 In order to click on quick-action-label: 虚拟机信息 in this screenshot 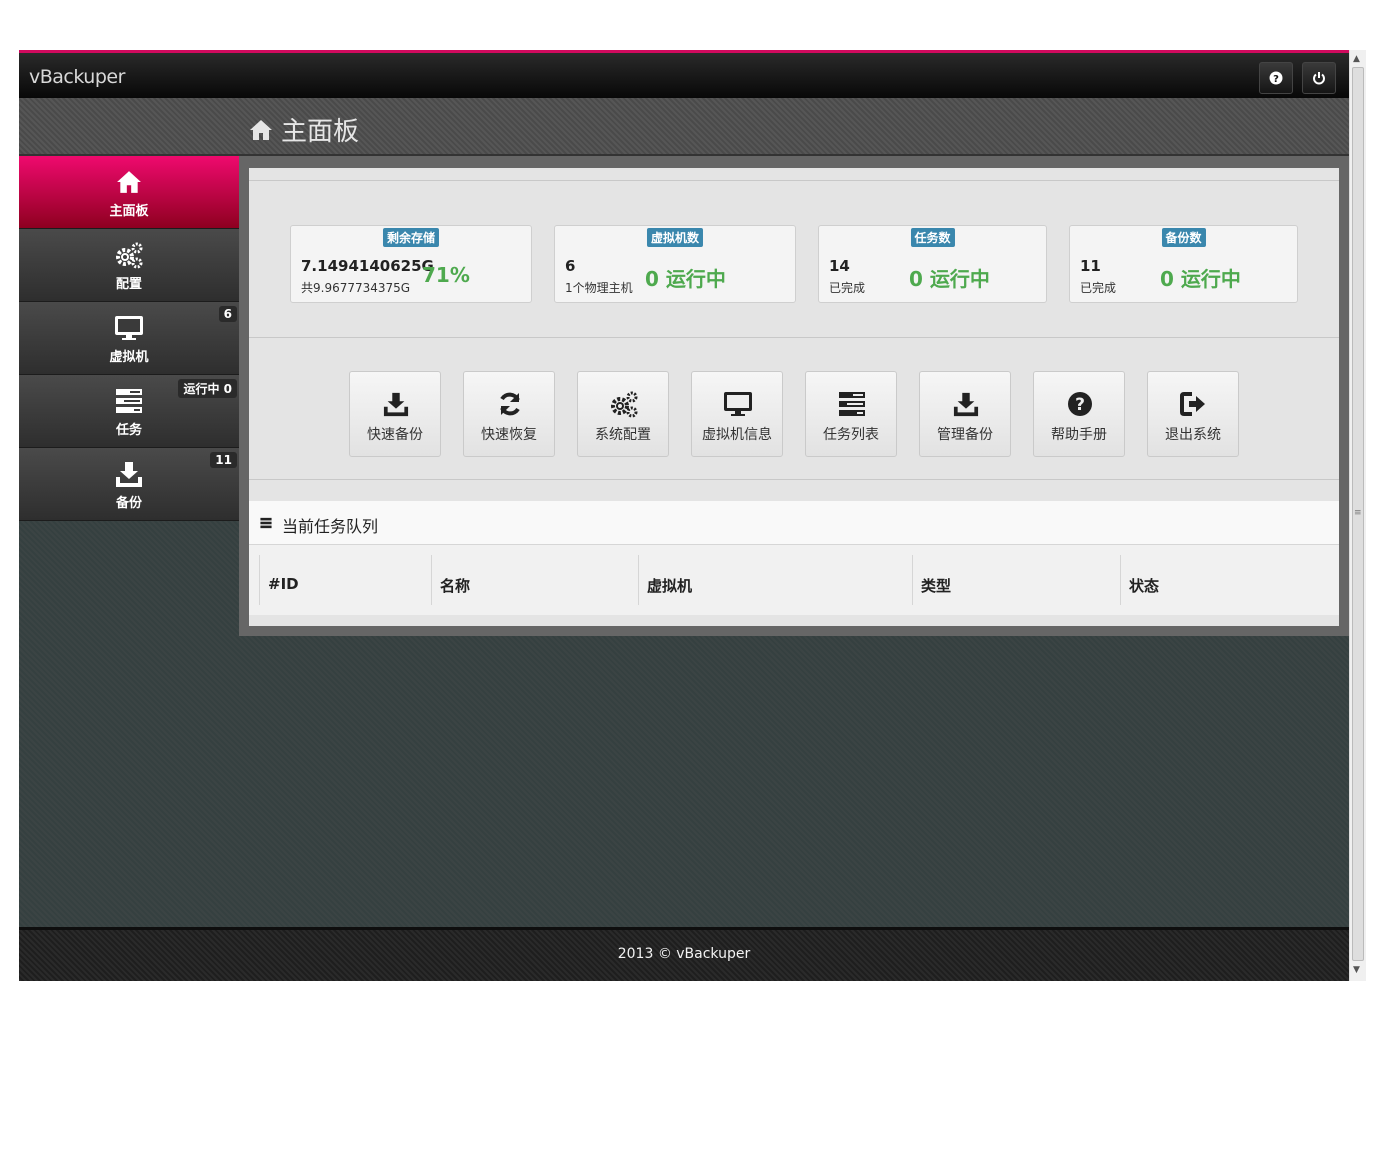, I will do `click(737, 435)`.